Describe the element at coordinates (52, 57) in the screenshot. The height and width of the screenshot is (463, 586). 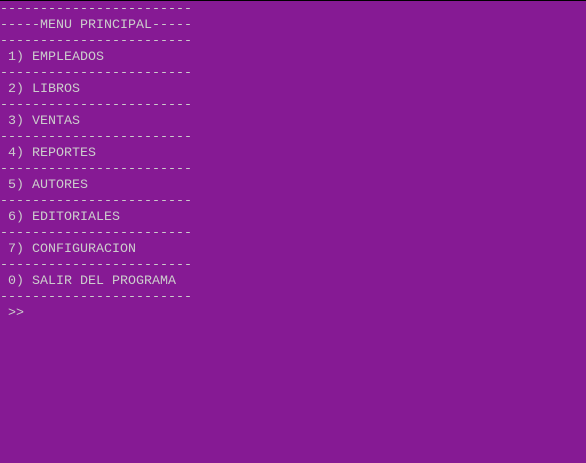
I see `menu-item-empleados: 1) EMPLEADOS` at that location.